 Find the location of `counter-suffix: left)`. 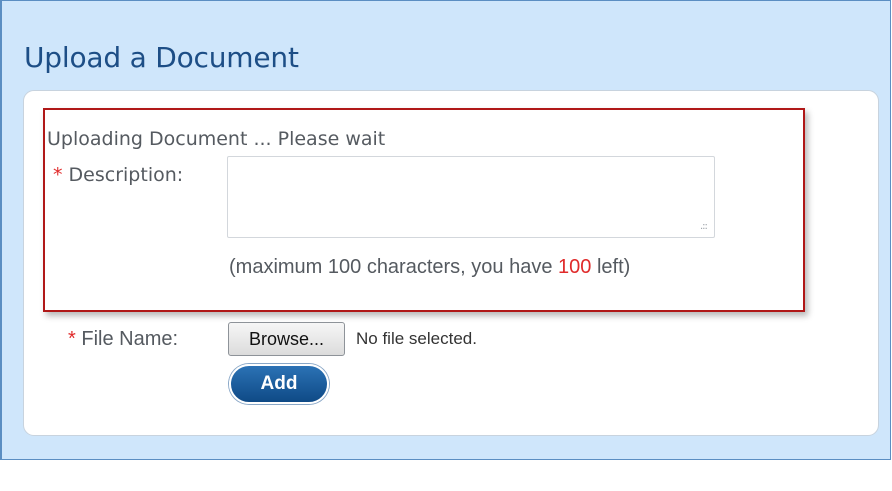

counter-suffix: left) is located at coordinates (611, 267).